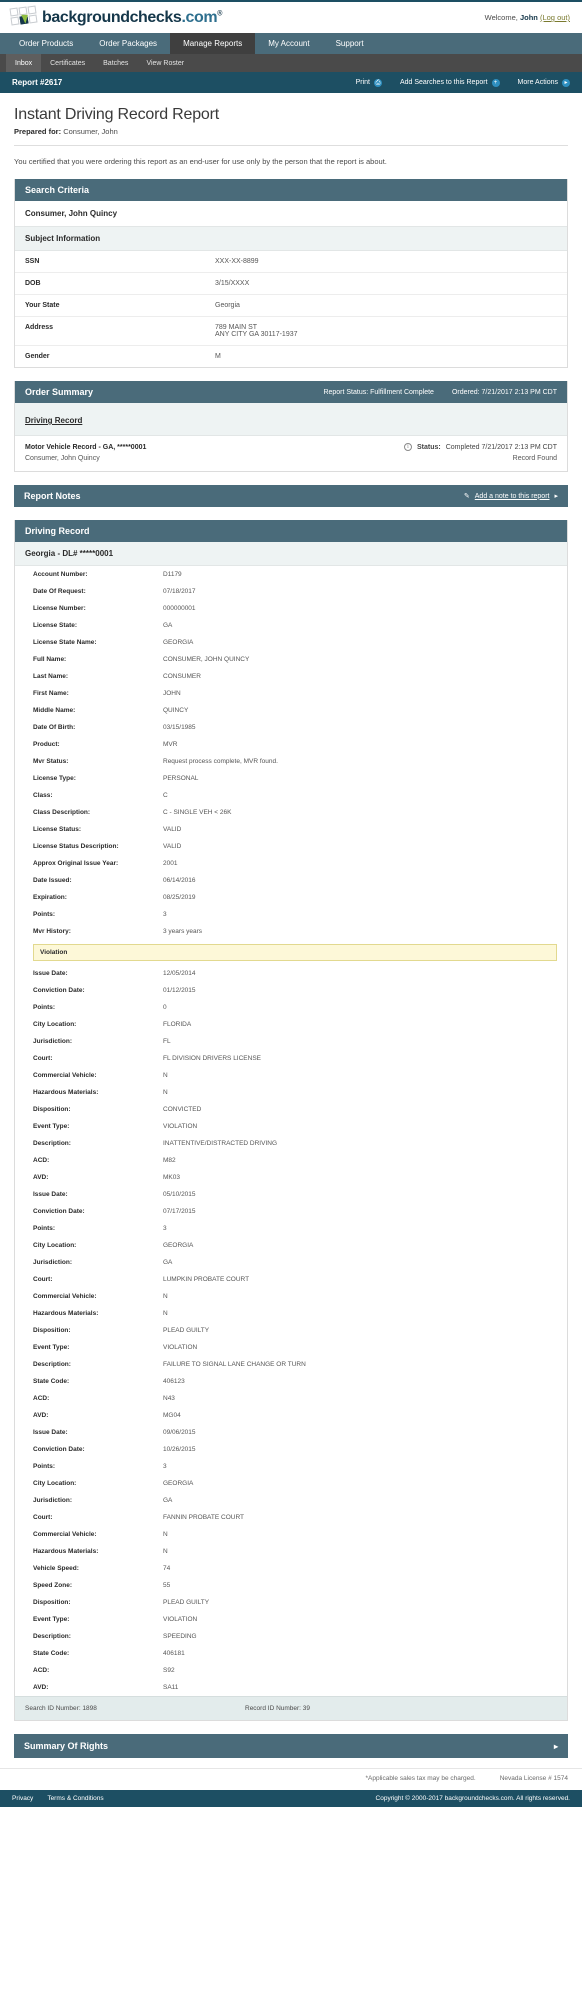 The width and height of the screenshot is (582, 2008). Describe the element at coordinates (169, 1398) in the screenshot. I see `record-field-value: N43` at that location.